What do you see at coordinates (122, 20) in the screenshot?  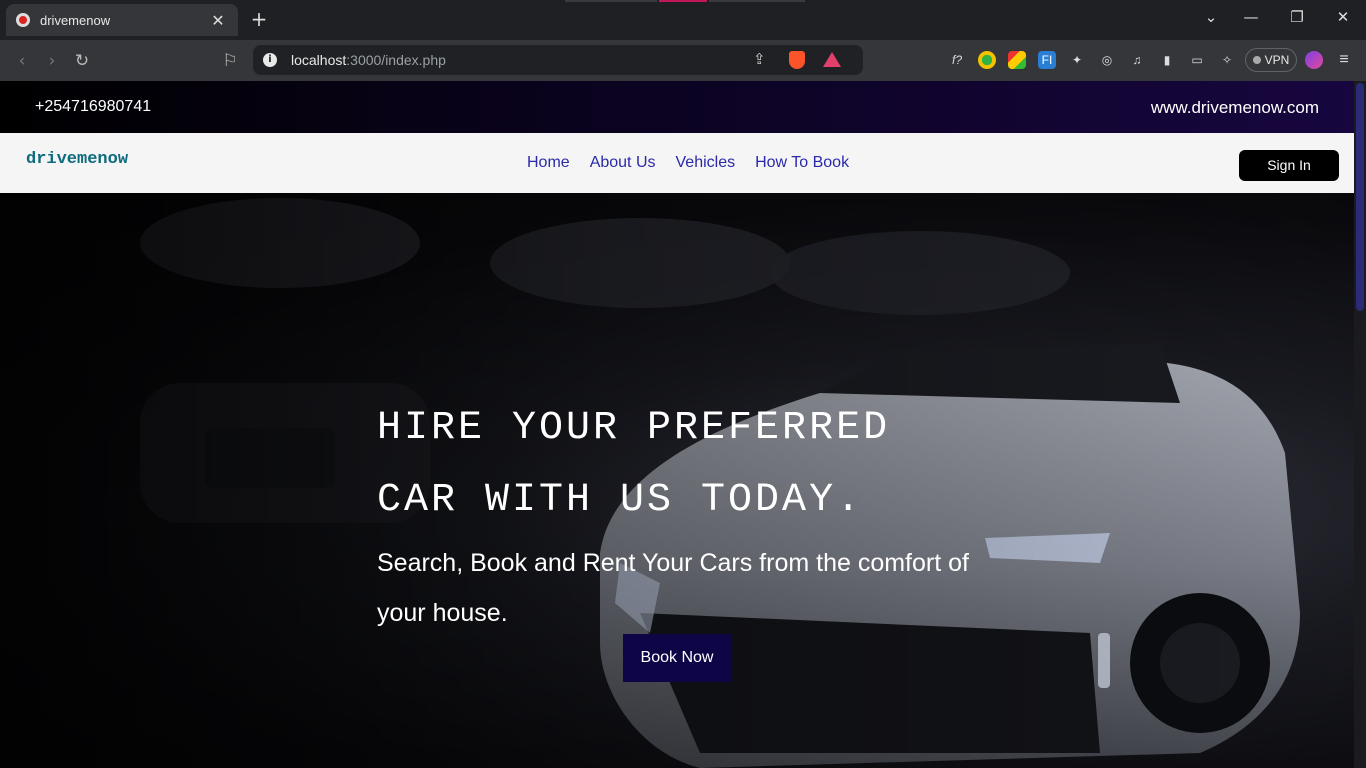 I see `browser-tab: drivemenow ✕` at bounding box center [122, 20].